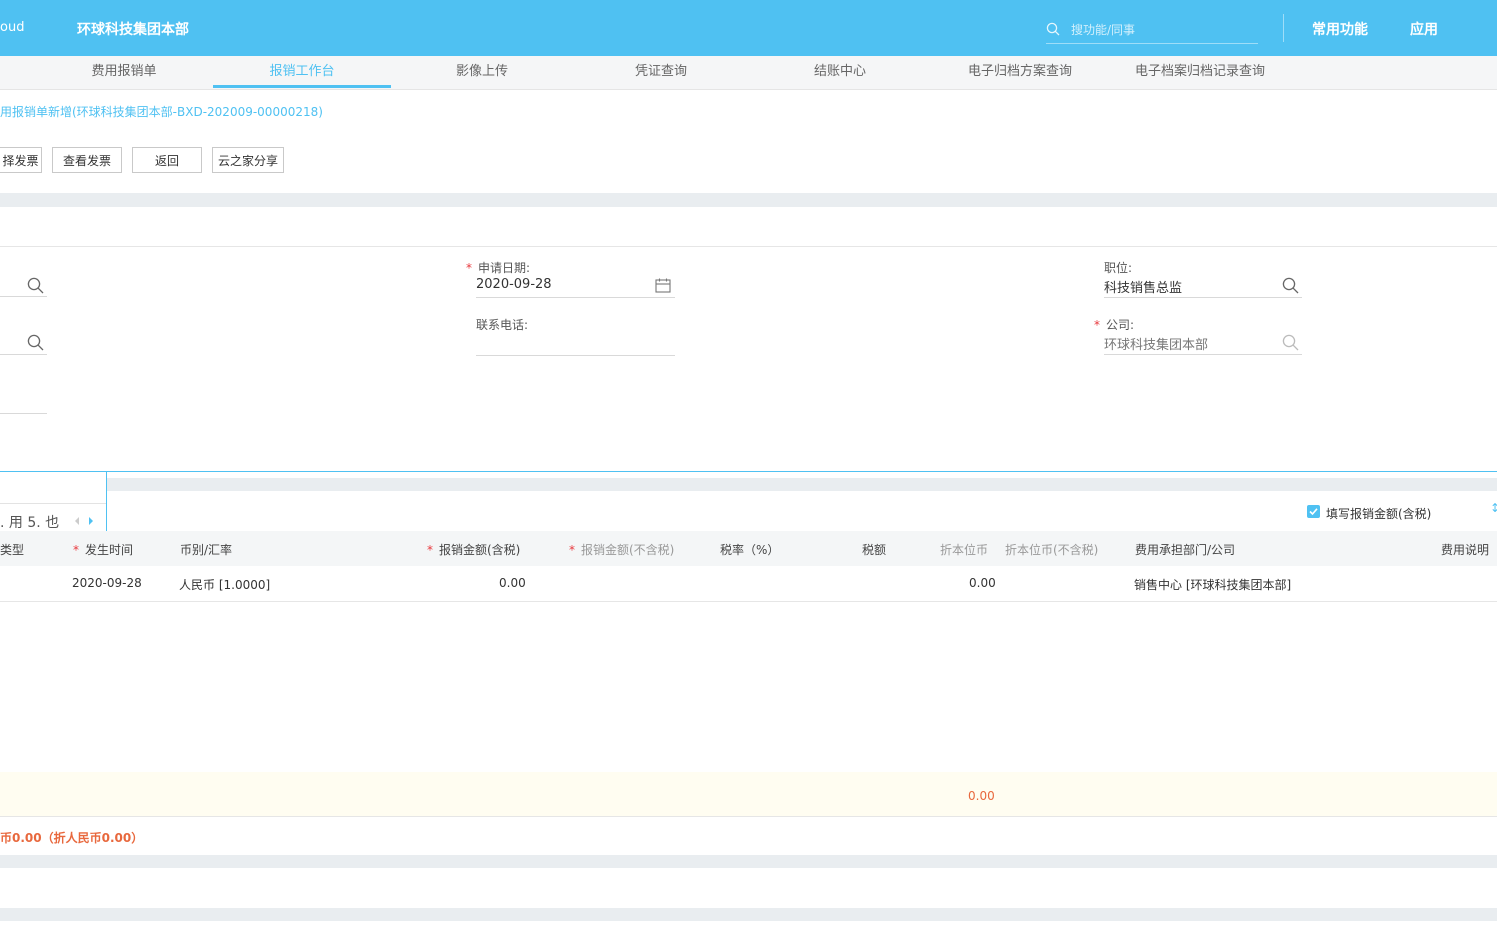 Image resolution: width=1497 pixels, height=936 pixels. Describe the element at coordinates (206, 549) in the screenshot. I see `col-currency: 币别/汇率` at that location.